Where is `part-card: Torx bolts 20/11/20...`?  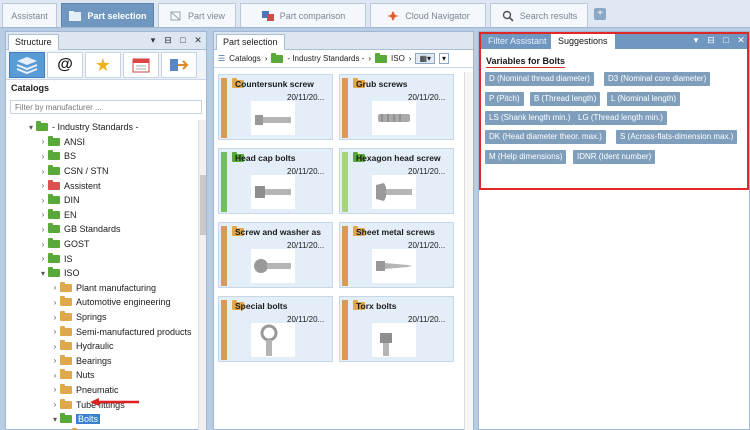 part-card: Torx bolts 20/11/20... is located at coordinates (396, 329).